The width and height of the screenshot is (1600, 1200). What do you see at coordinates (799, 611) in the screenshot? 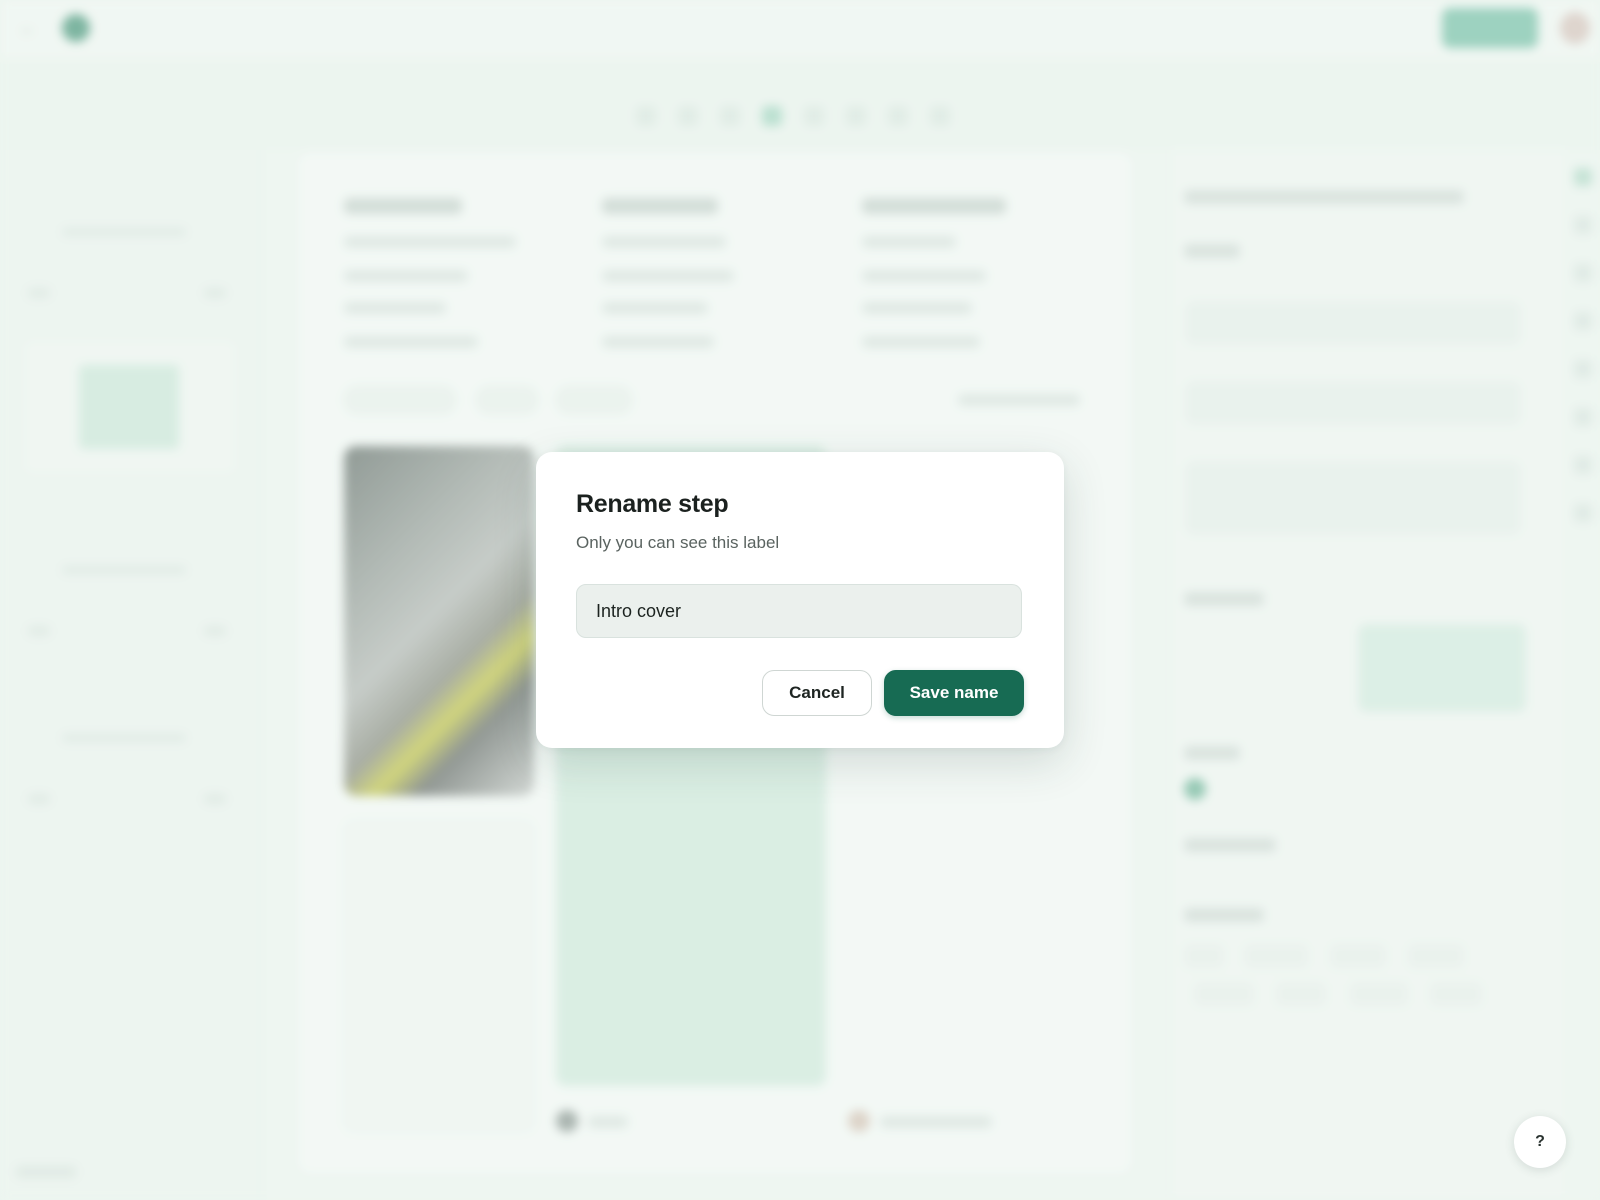
I see `step-name-input` at bounding box center [799, 611].